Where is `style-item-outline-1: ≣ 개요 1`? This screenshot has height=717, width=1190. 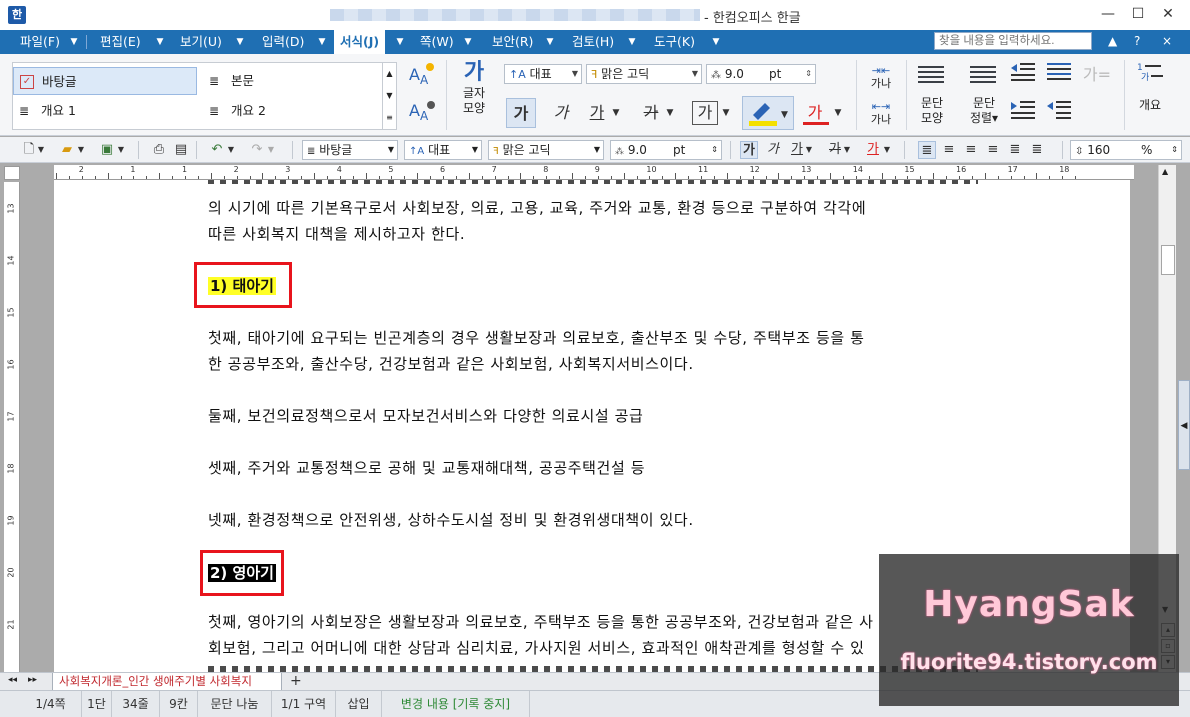
style-item-outline-1: ≣ 개요 1 is located at coordinates (105, 111).